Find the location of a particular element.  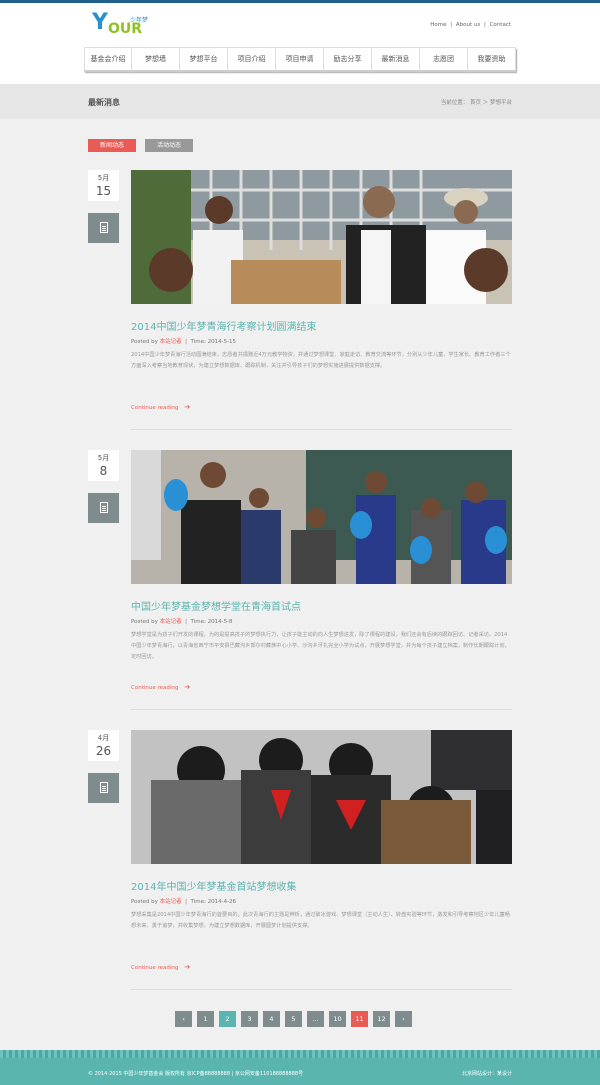

nav-item-volunteers: 志愿团 is located at coordinates (444, 60).